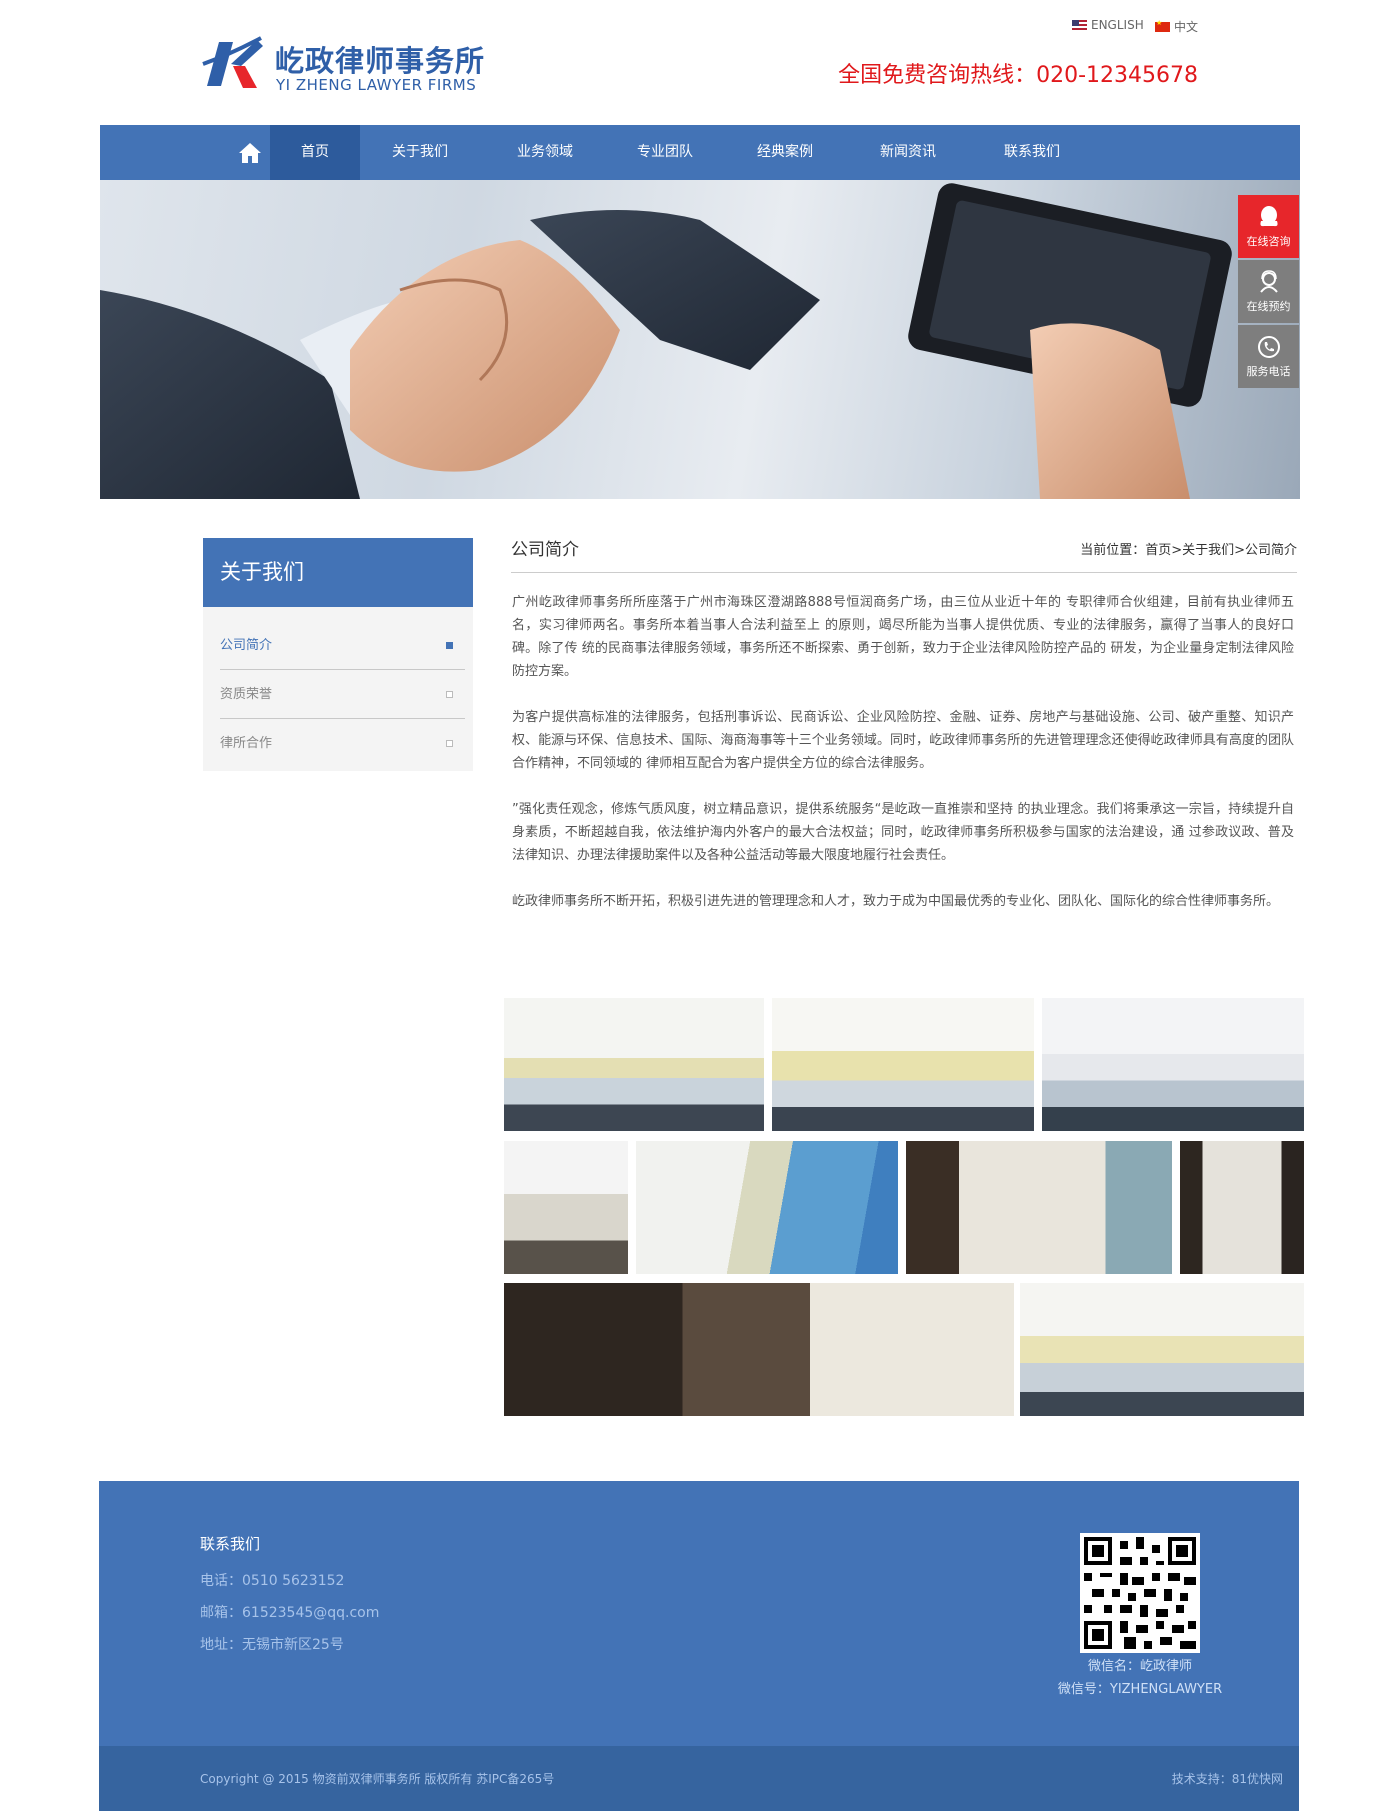 The image size is (1400, 1811). I want to click on footer-phone: 电话：0510 5623152, so click(272, 1581).